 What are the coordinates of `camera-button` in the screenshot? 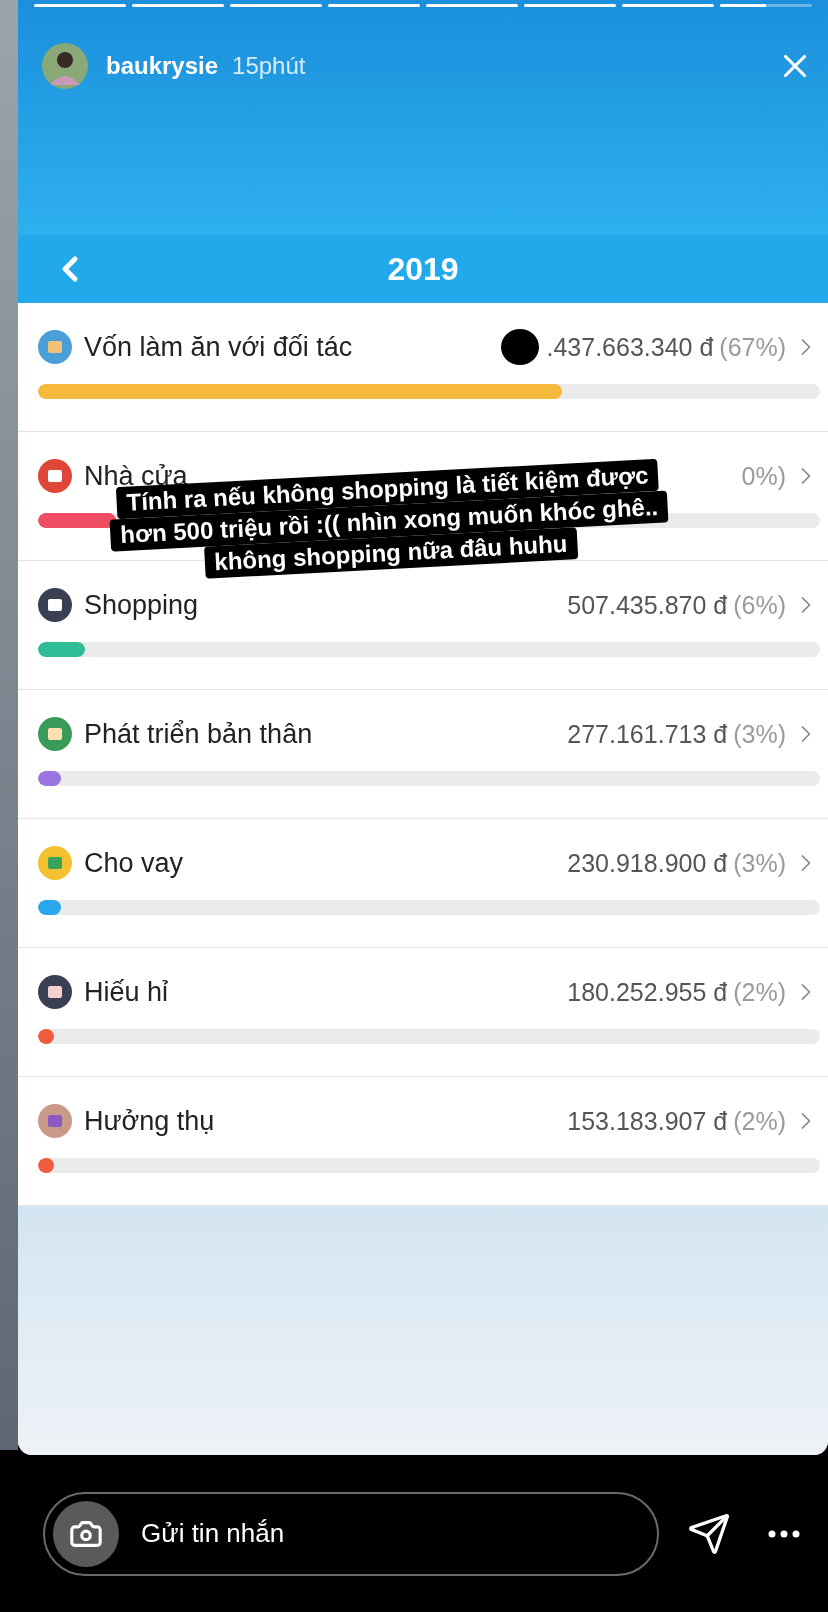 It's located at (86, 1533).